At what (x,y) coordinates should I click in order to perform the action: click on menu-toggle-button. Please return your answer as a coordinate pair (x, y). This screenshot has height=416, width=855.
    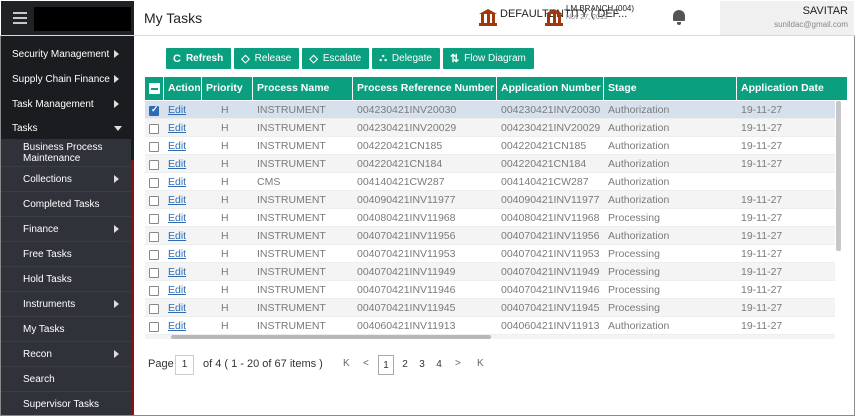
    Looking at the image, I should click on (67, 18).